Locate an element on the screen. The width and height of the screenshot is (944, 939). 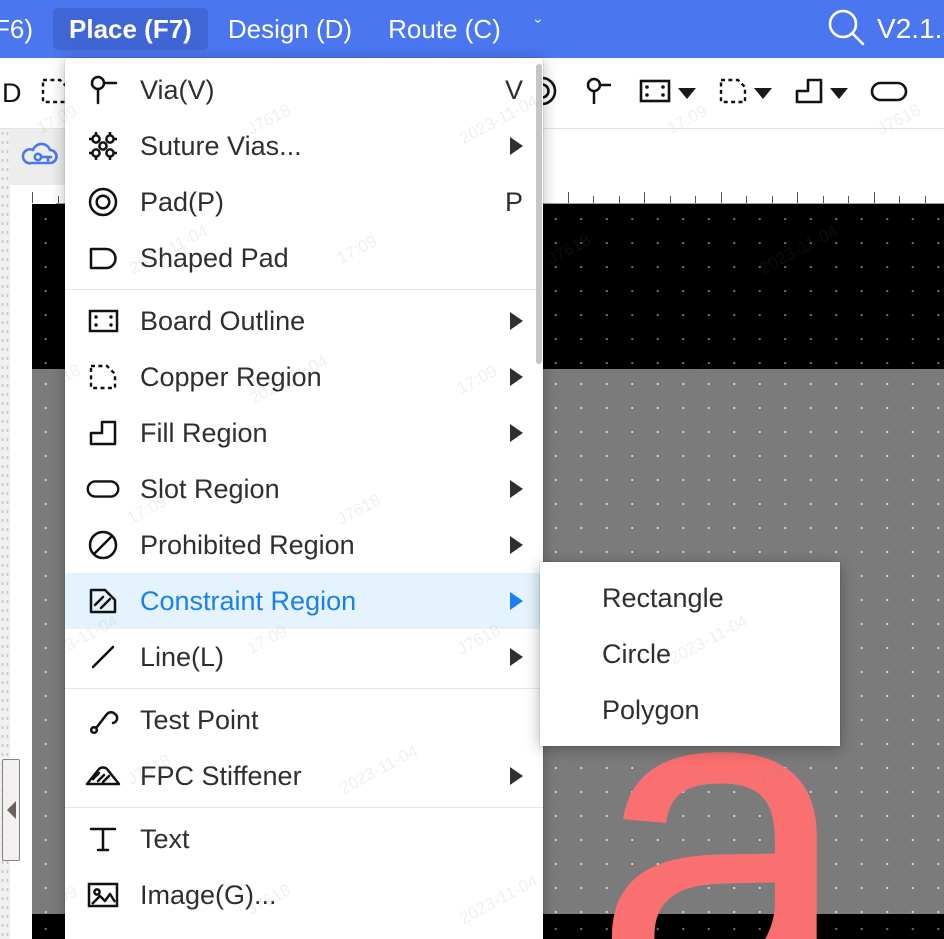
toolbar-slot-region-button is located at coordinates (889, 93).